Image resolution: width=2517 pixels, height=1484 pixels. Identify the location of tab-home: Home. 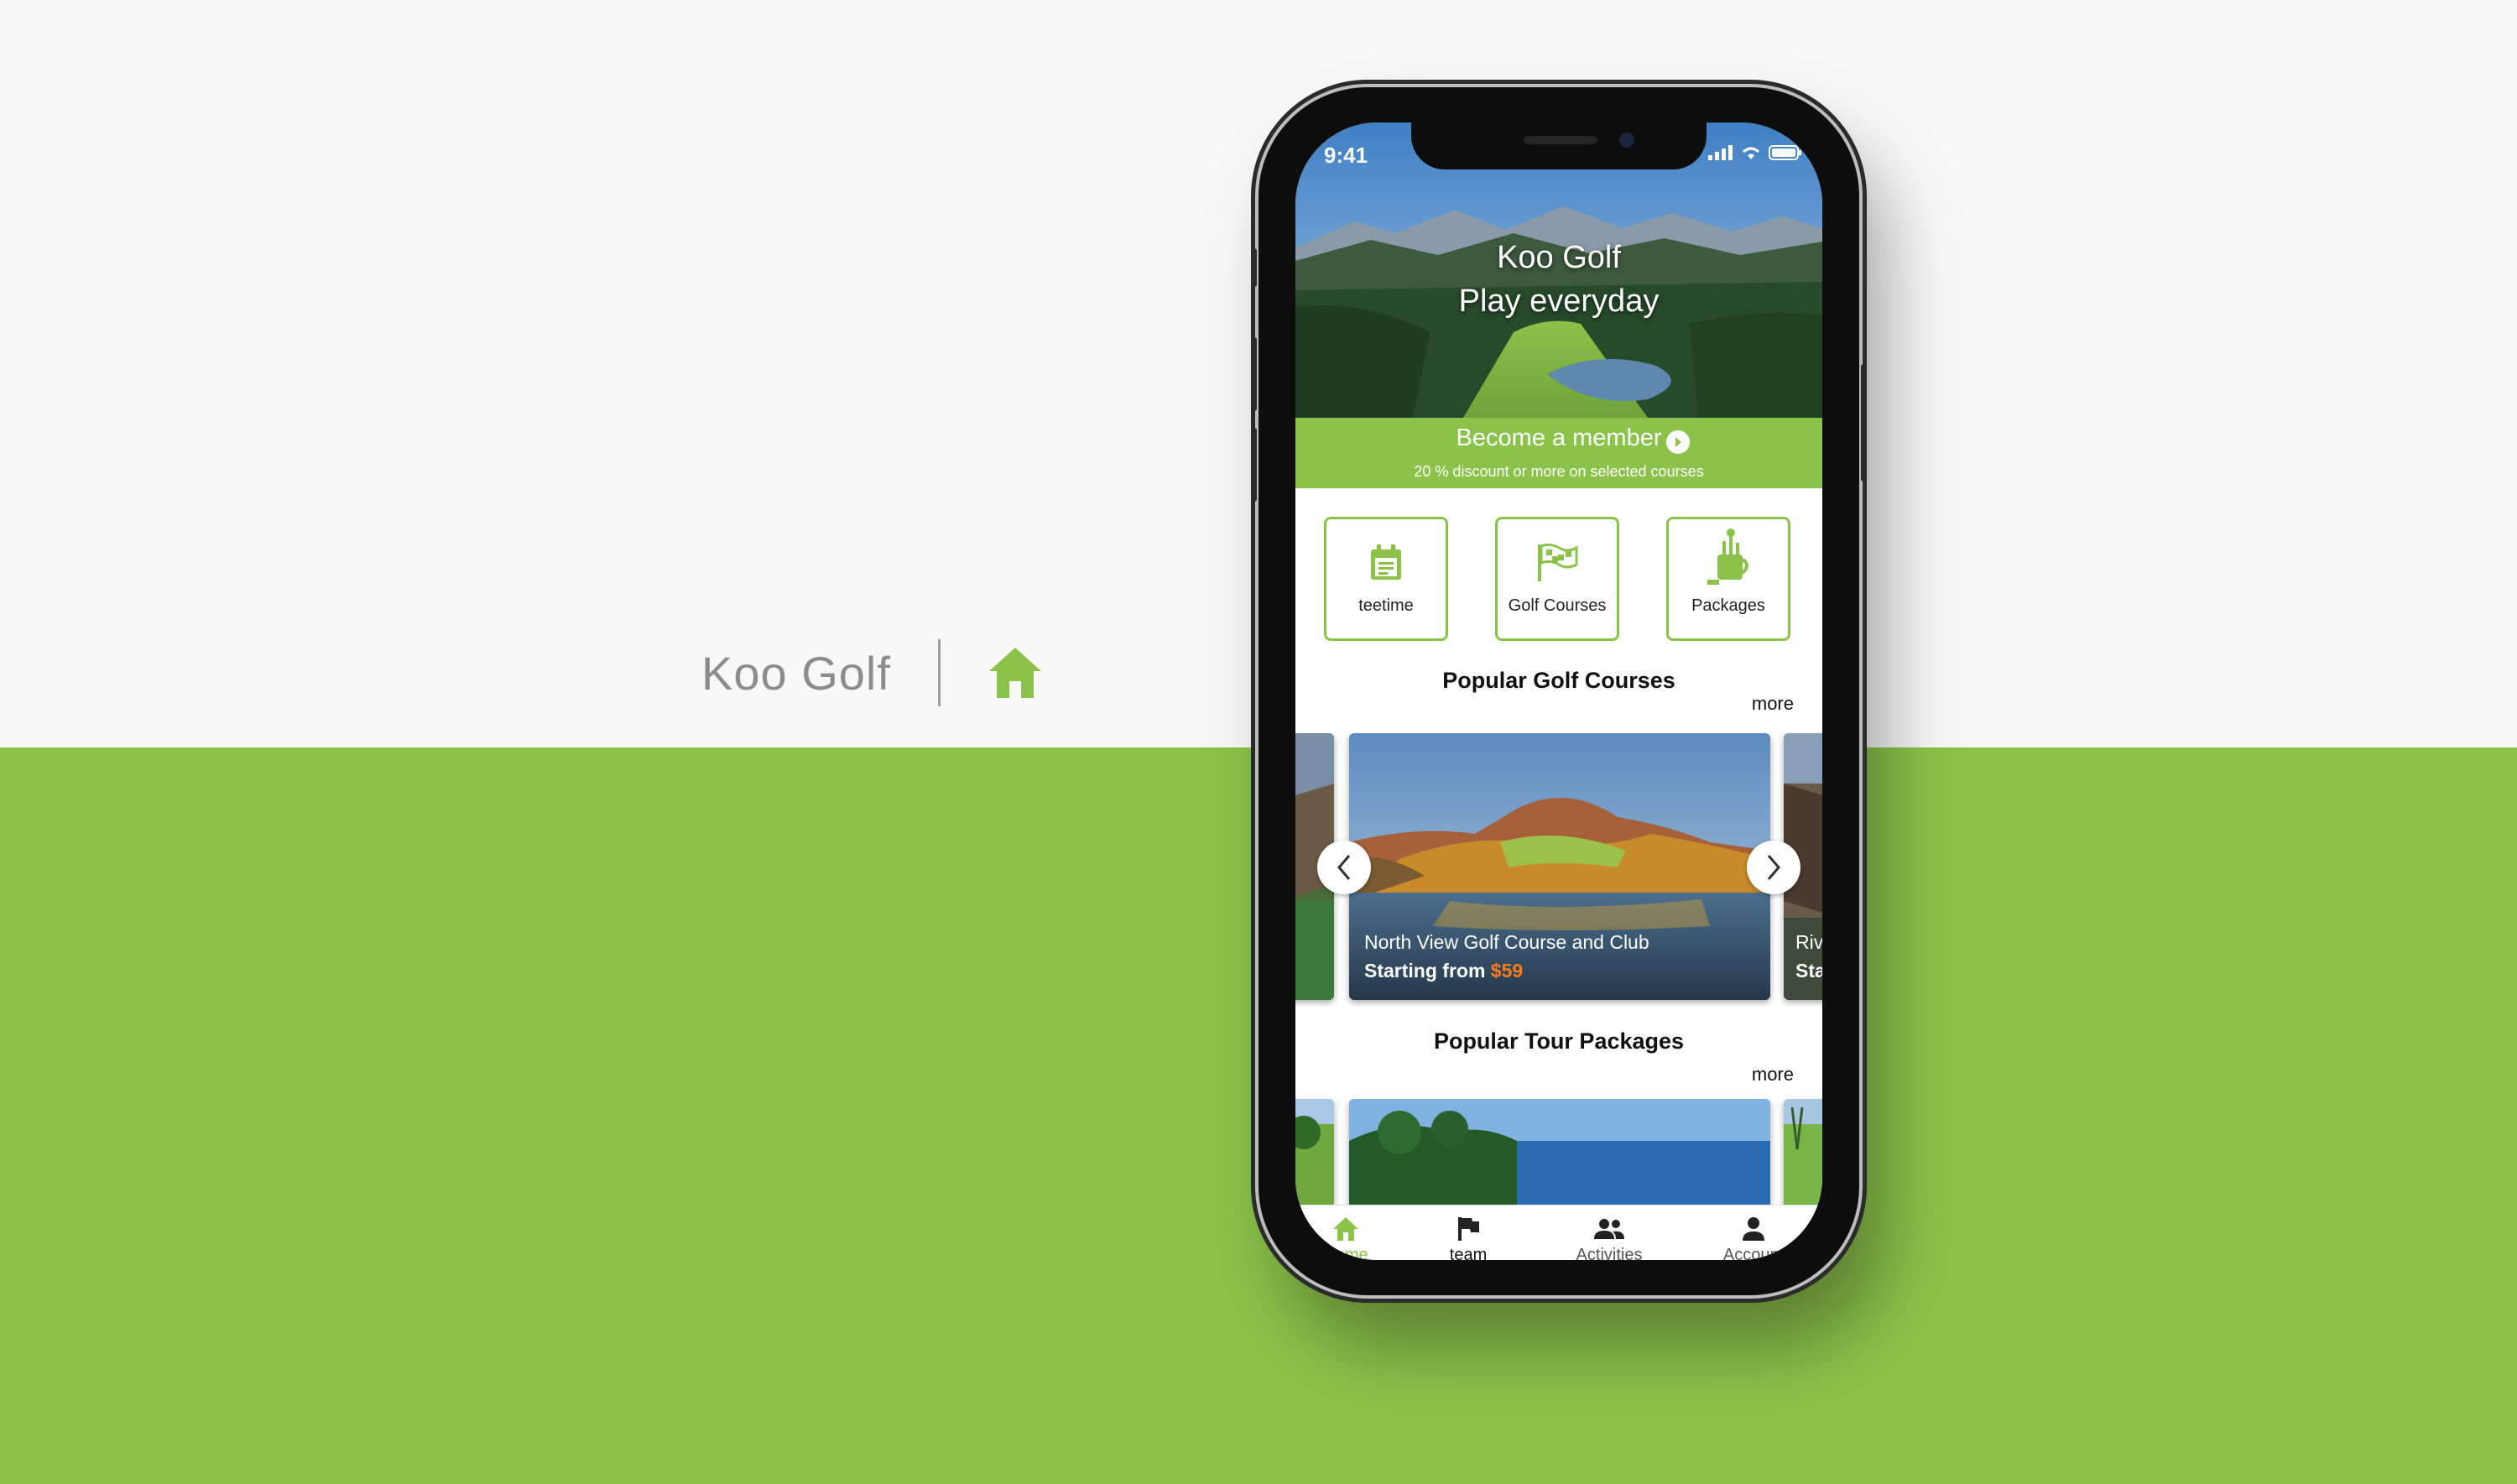
(1345, 1236).